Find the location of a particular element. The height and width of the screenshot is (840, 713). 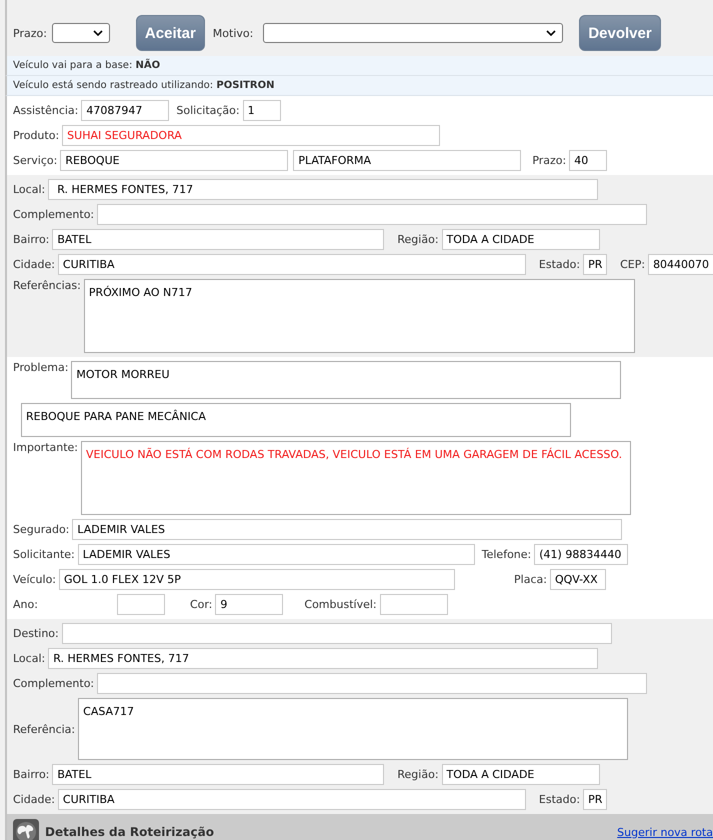

field-label: Serviço: is located at coordinates (35, 160).